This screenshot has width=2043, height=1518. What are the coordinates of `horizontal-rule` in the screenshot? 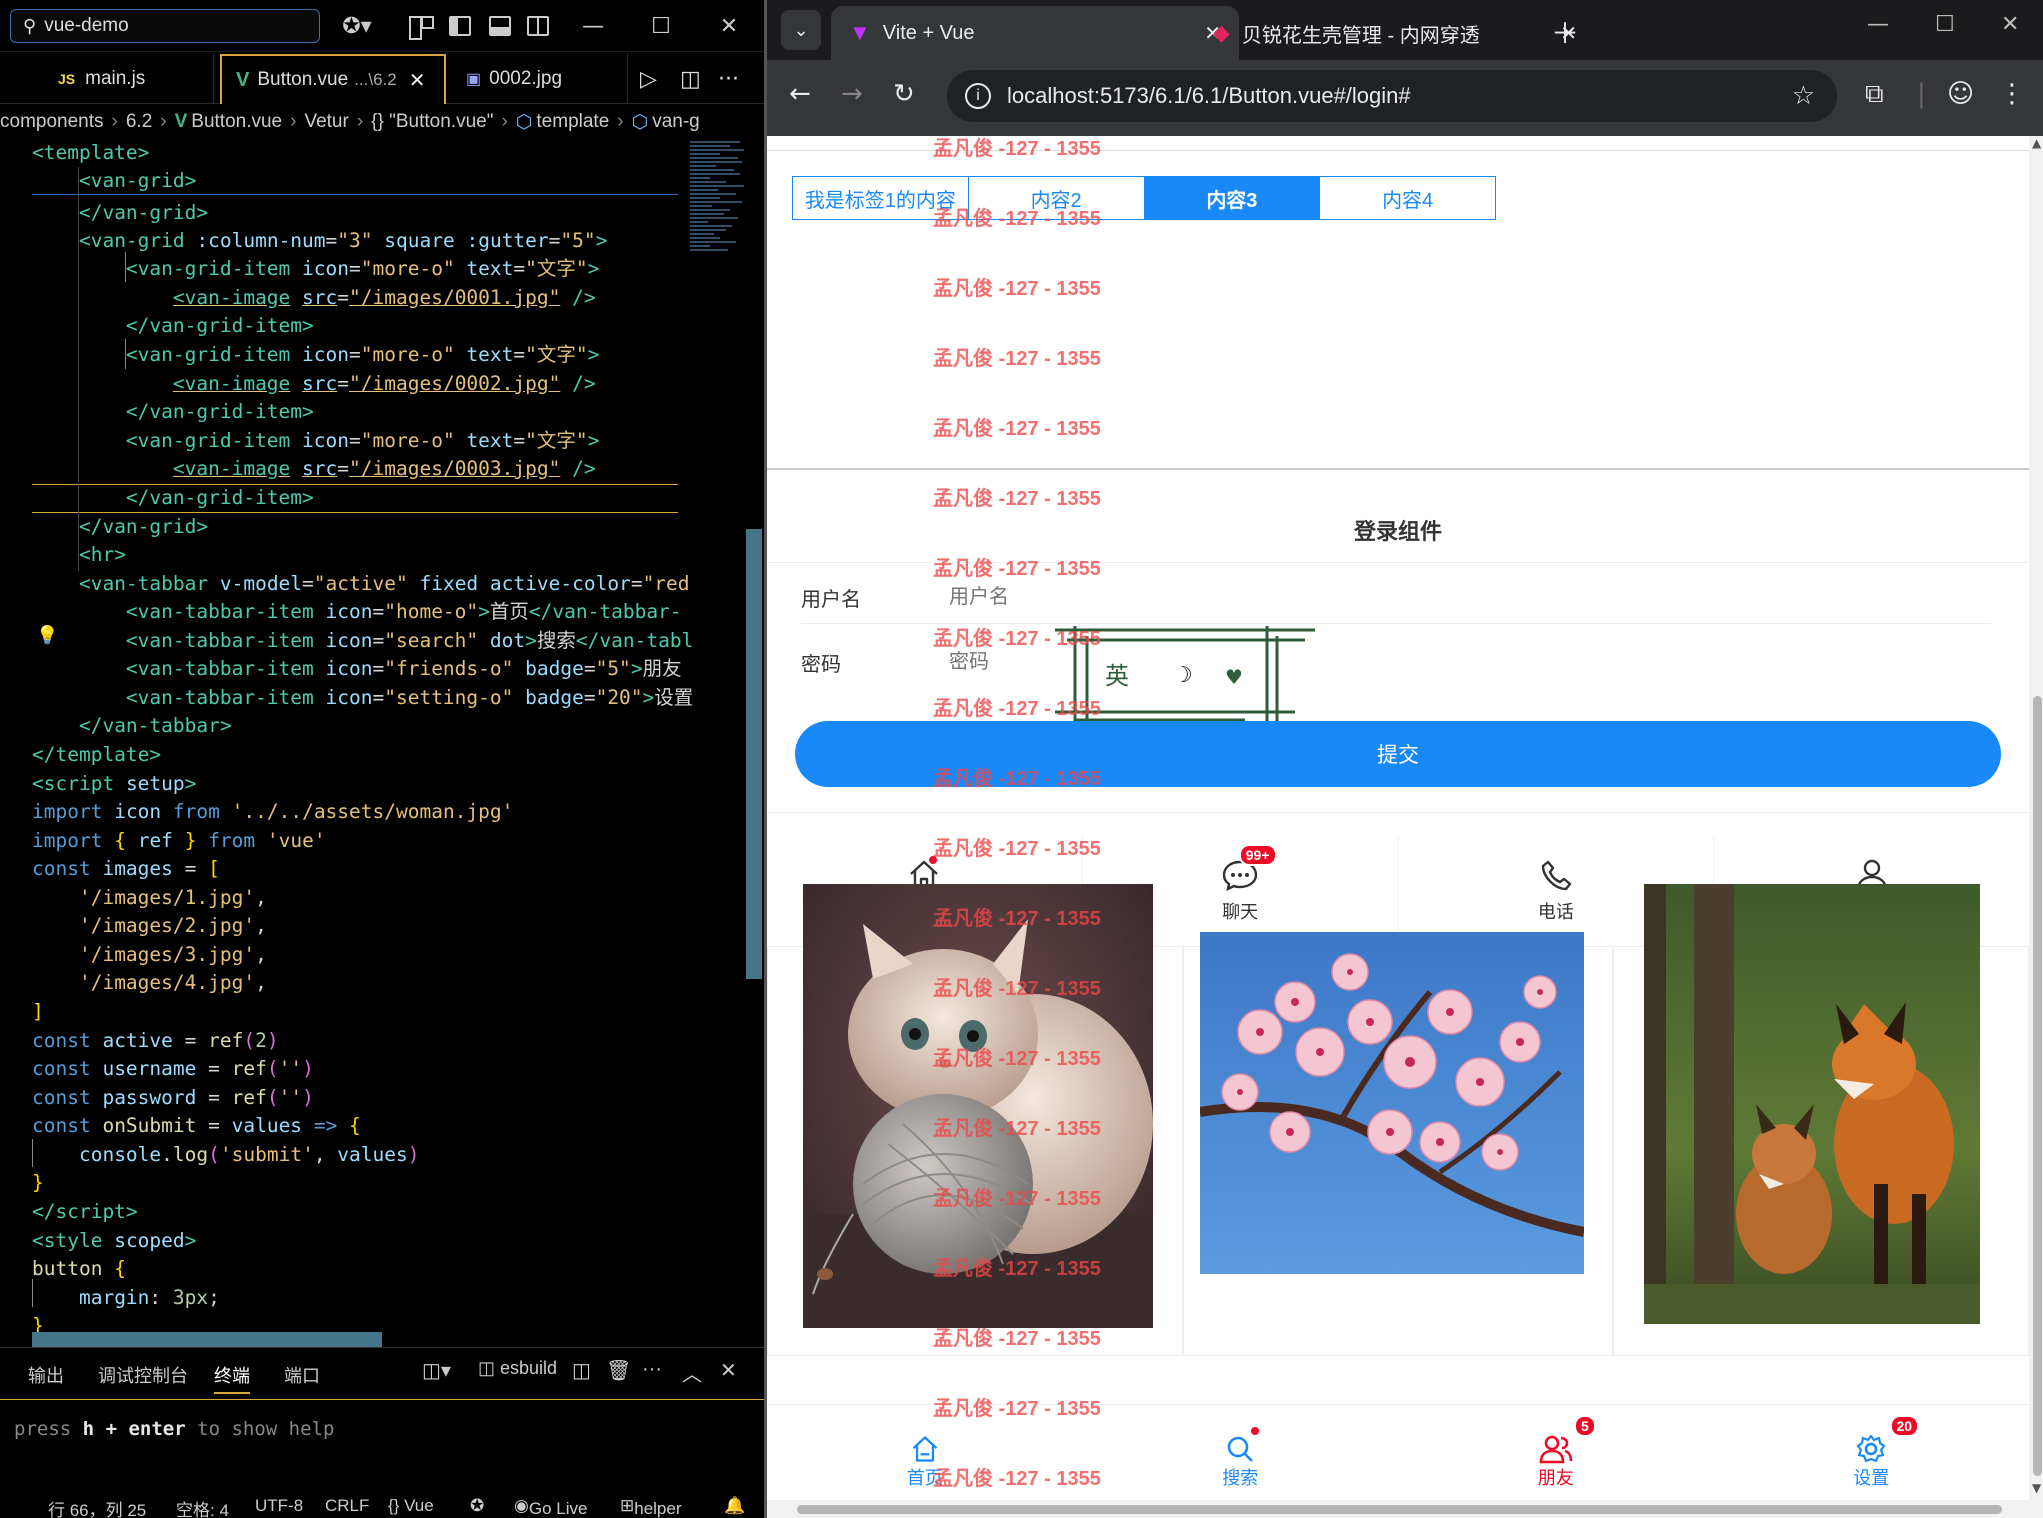 It's located at (1398, 469).